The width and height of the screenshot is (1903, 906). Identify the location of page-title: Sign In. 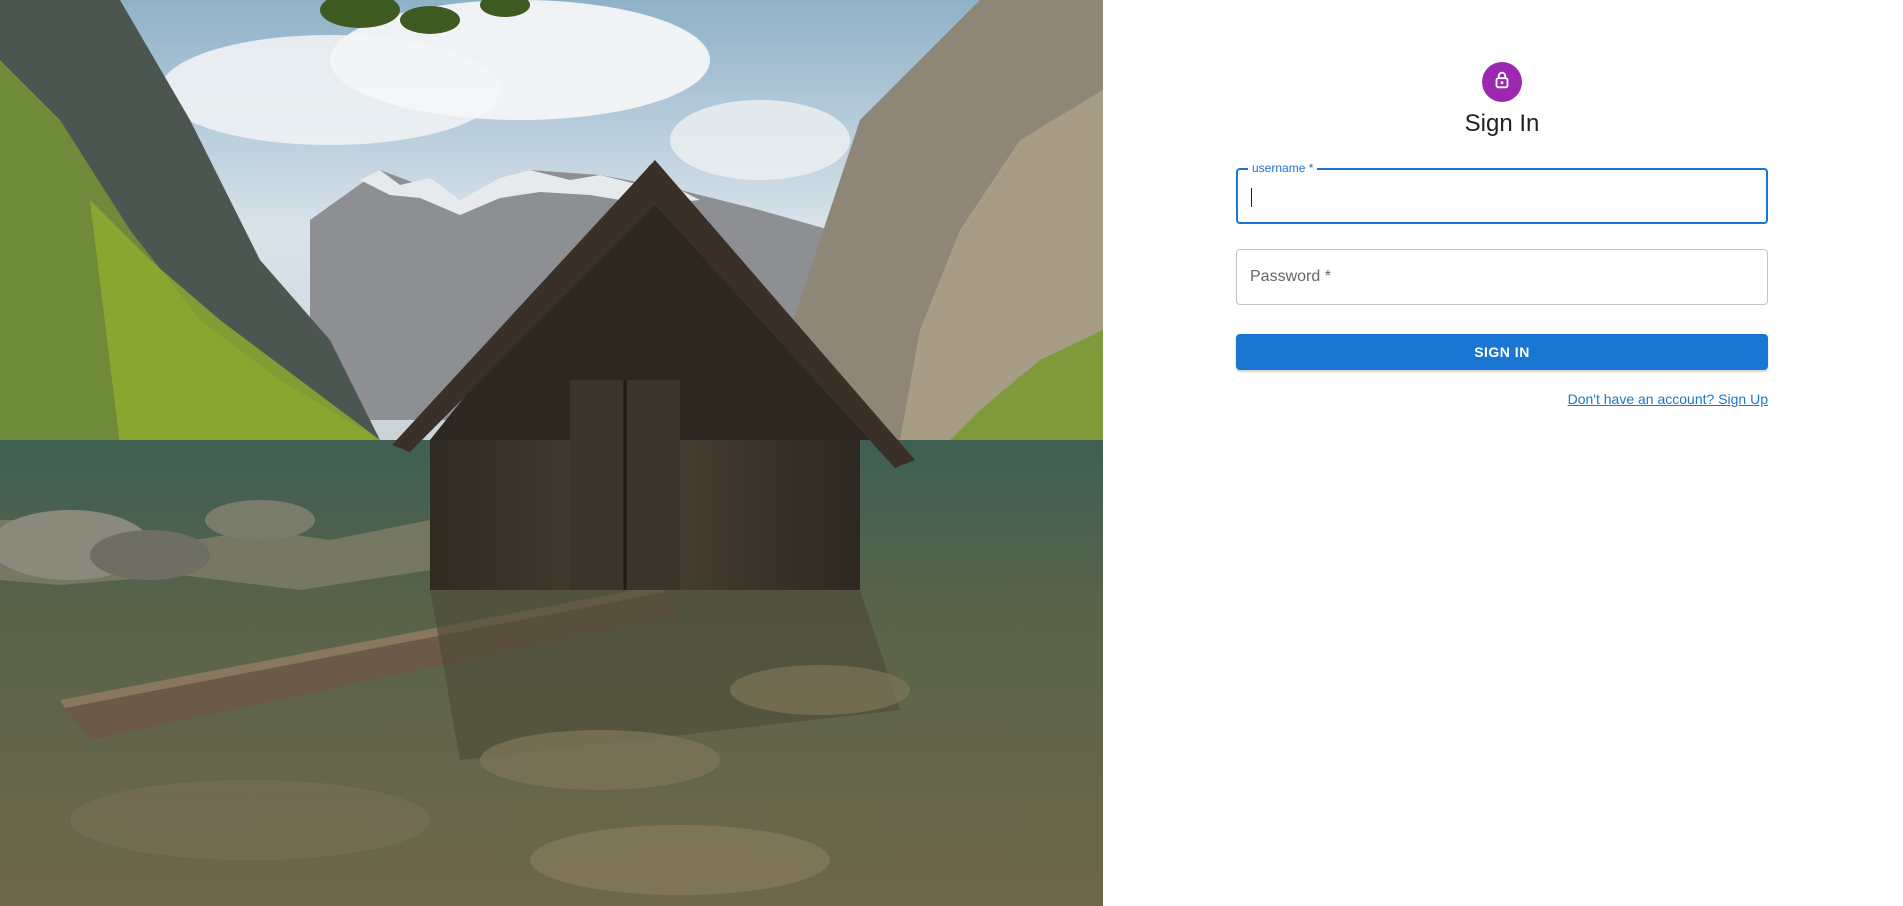
(1502, 123).